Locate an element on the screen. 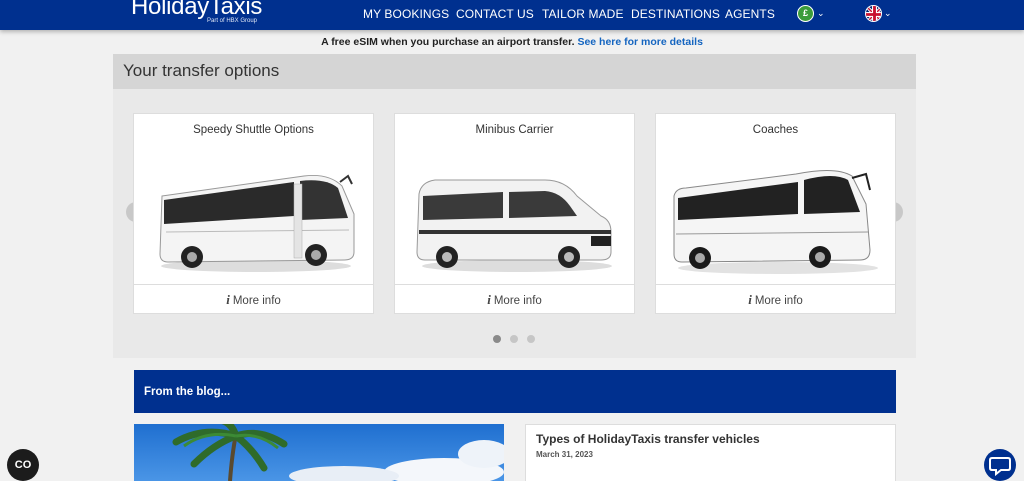 The width and height of the screenshot is (1024, 481). logo-text: HolidayTaxis is located at coordinates (197, 10).